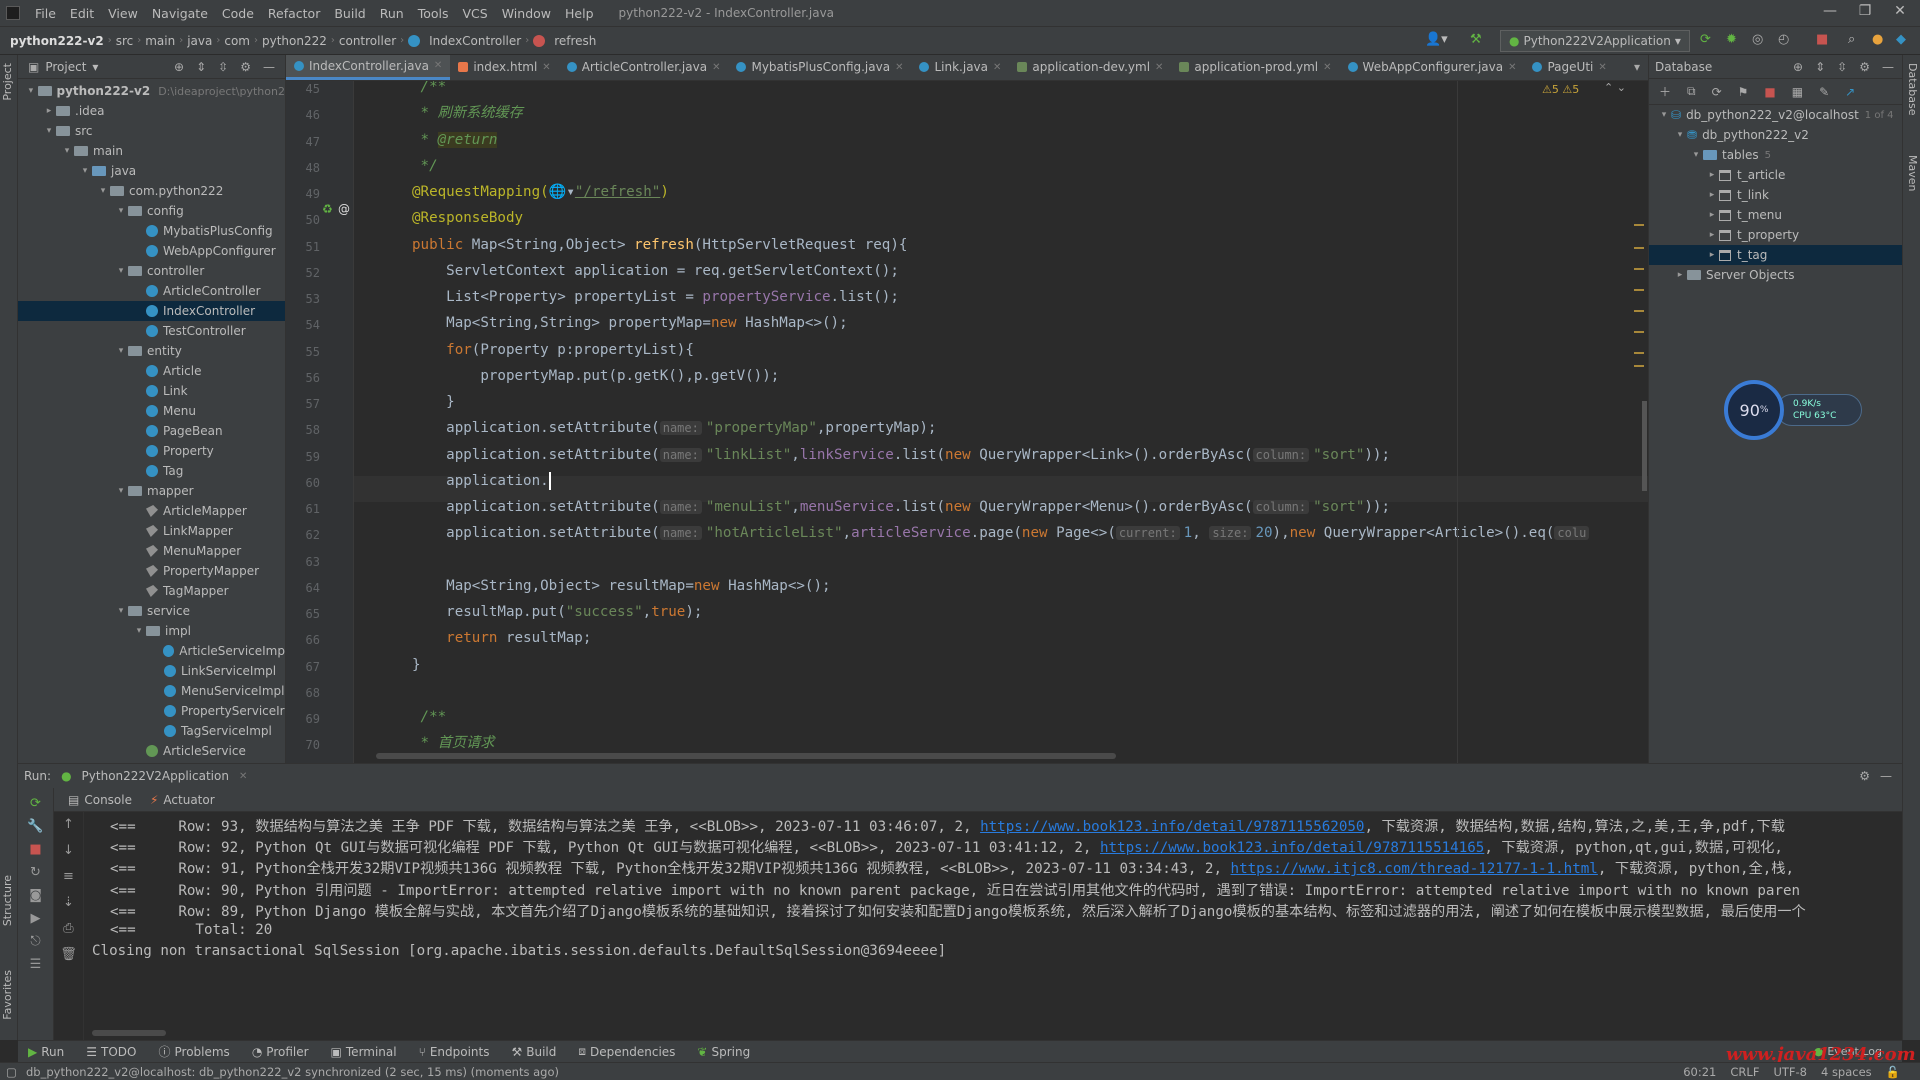  Describe the element at coordinates (433, 13) in the screenshot. I see `menu-tools: Tools` at that location.